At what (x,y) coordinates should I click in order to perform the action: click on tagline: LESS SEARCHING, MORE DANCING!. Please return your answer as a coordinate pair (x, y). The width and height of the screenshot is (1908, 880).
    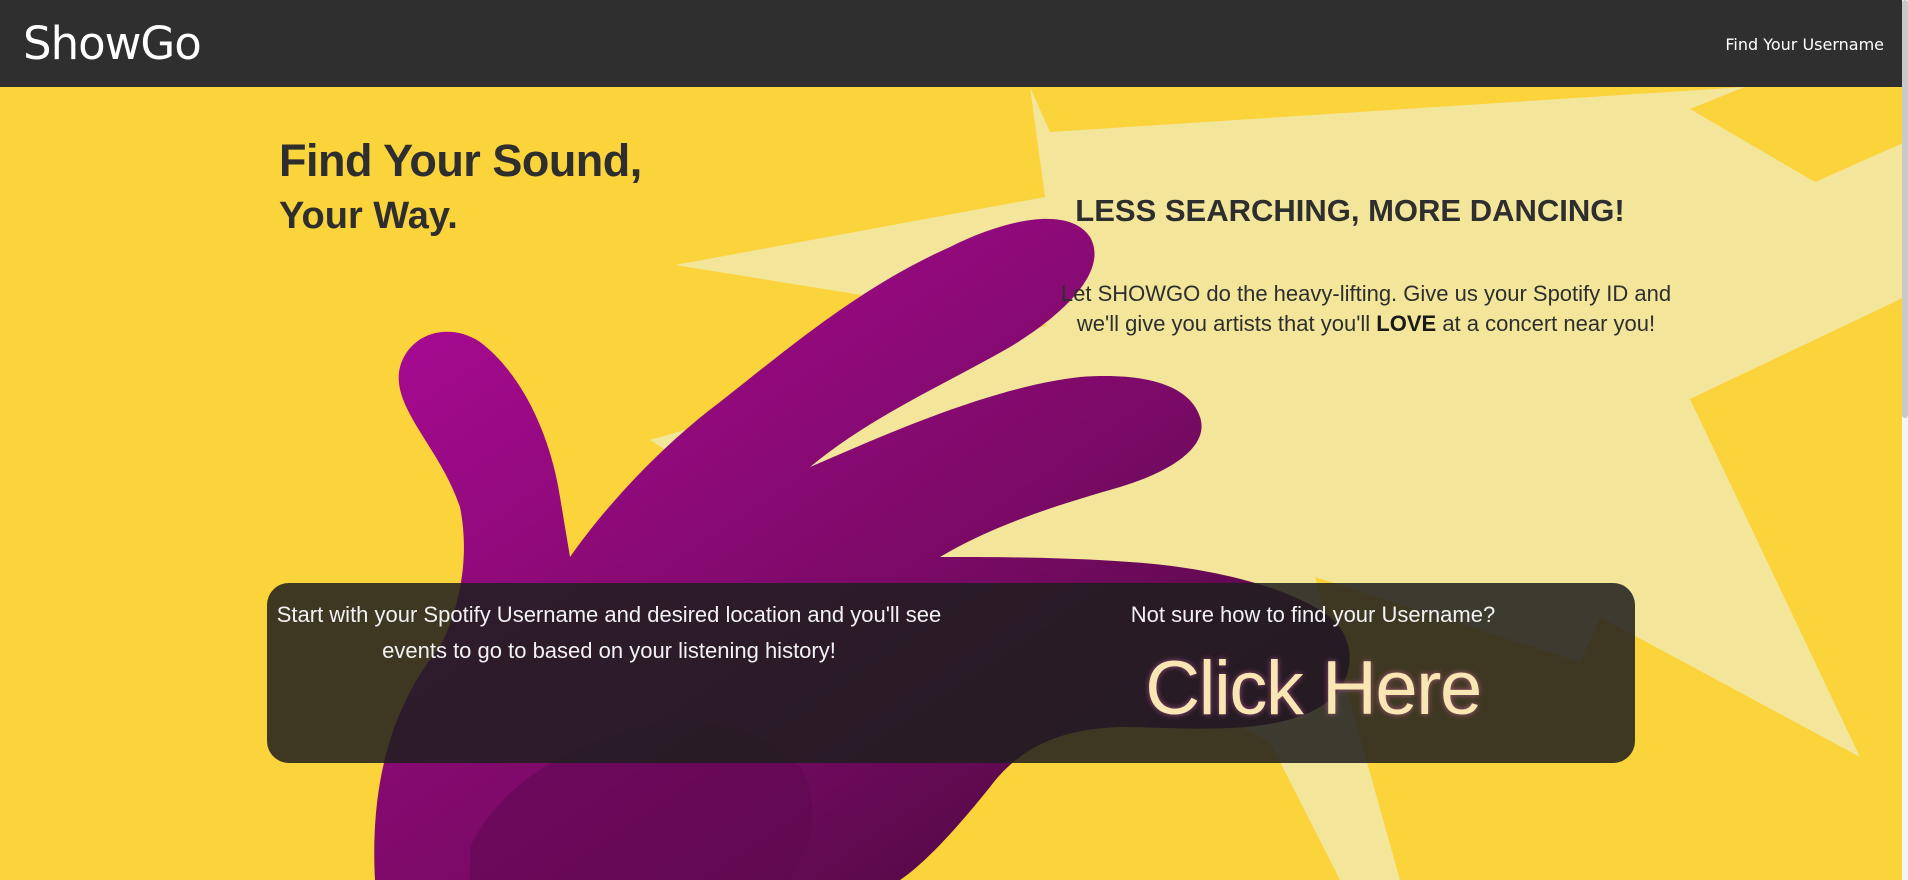
    Looking at the image, I should click on (1350, 210).